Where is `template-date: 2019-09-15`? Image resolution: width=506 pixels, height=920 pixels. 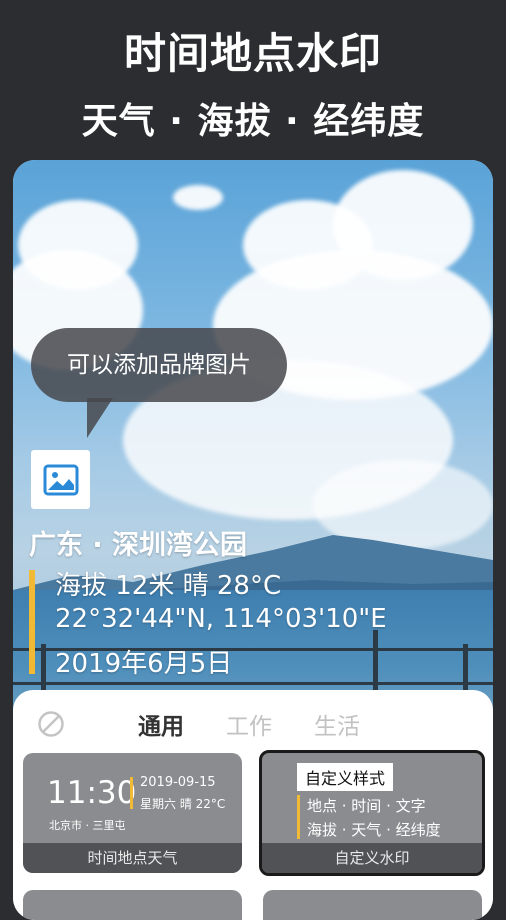 template-date: 2019-09-15 is located at coordinates (178, 782).